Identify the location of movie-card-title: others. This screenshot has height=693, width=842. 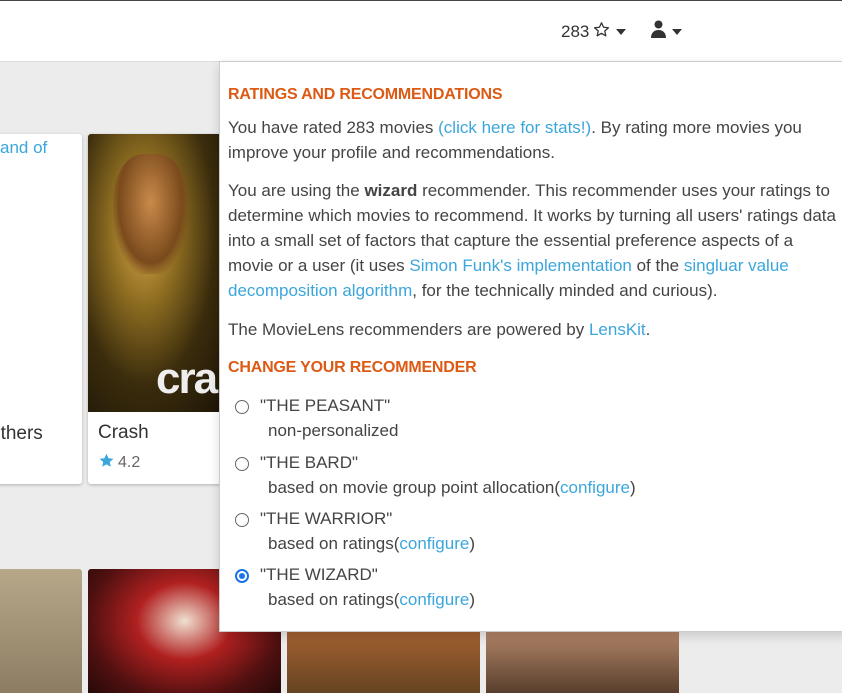
(21, 434).